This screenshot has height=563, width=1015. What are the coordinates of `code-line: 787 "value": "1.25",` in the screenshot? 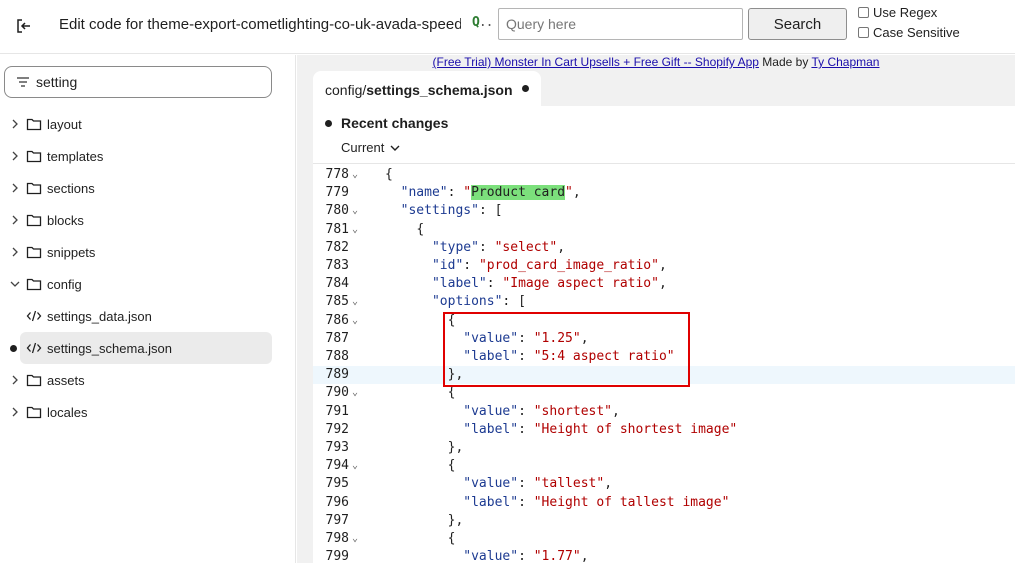 It's located at (664, 339).